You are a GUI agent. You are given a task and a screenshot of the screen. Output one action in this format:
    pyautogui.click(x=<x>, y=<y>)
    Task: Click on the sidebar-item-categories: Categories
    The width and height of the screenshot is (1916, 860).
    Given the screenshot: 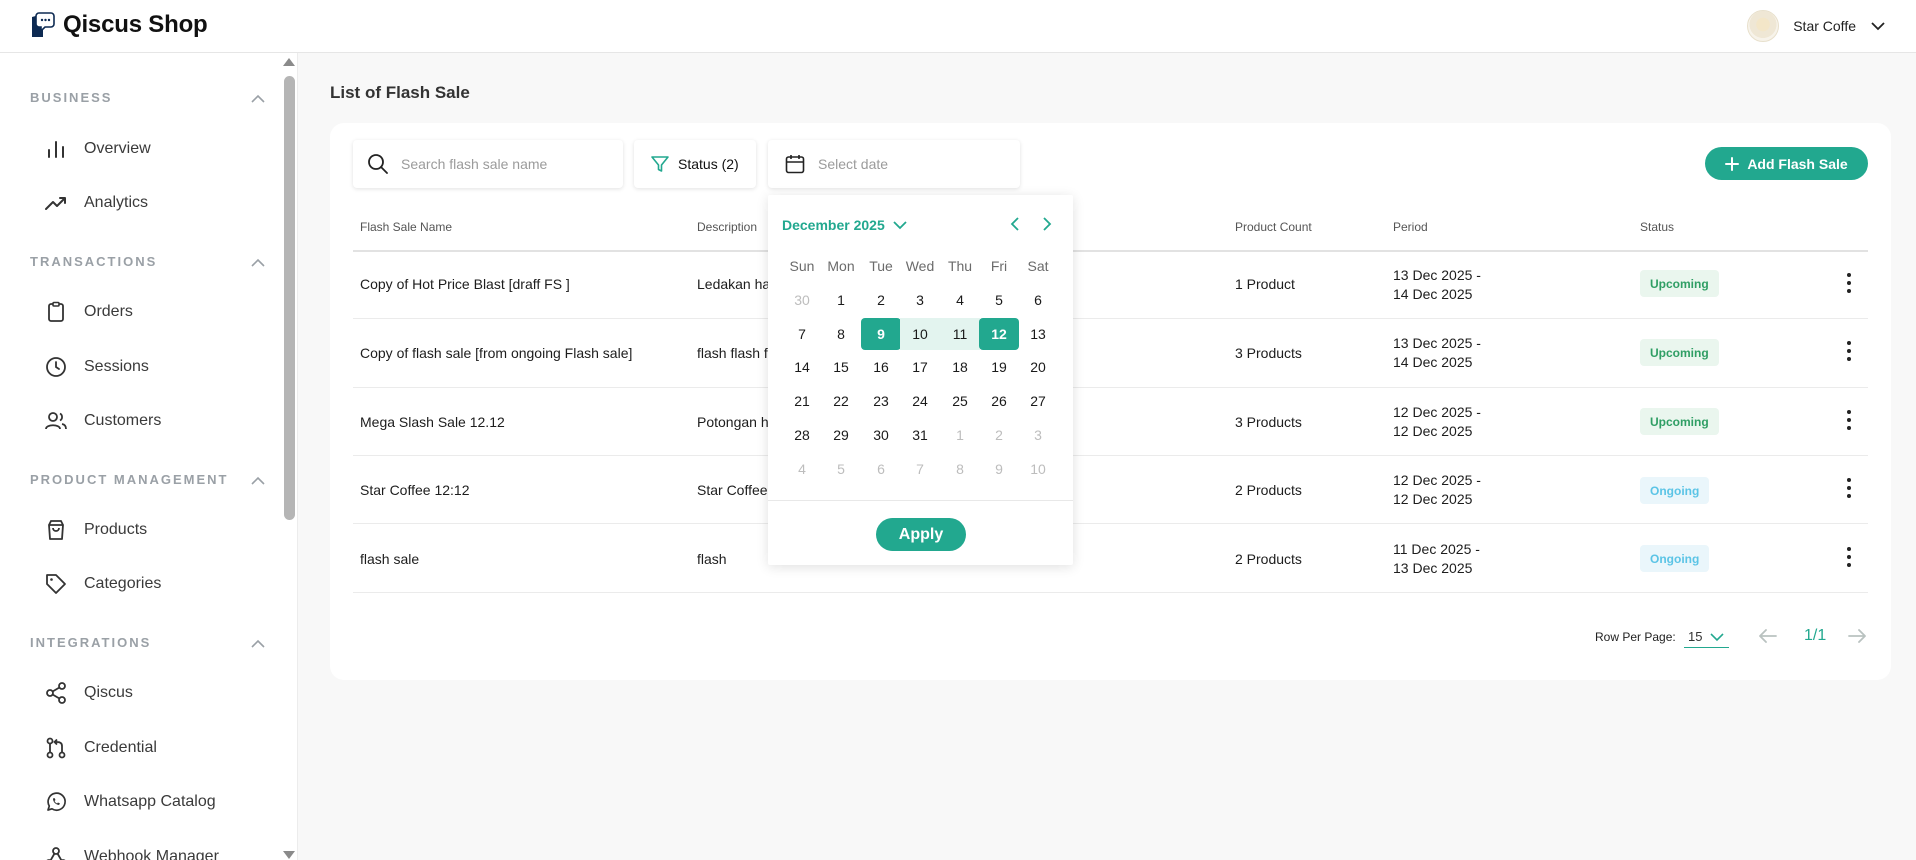 What is the action you would take?
    pyautogui.click(x=102, y=584)
    